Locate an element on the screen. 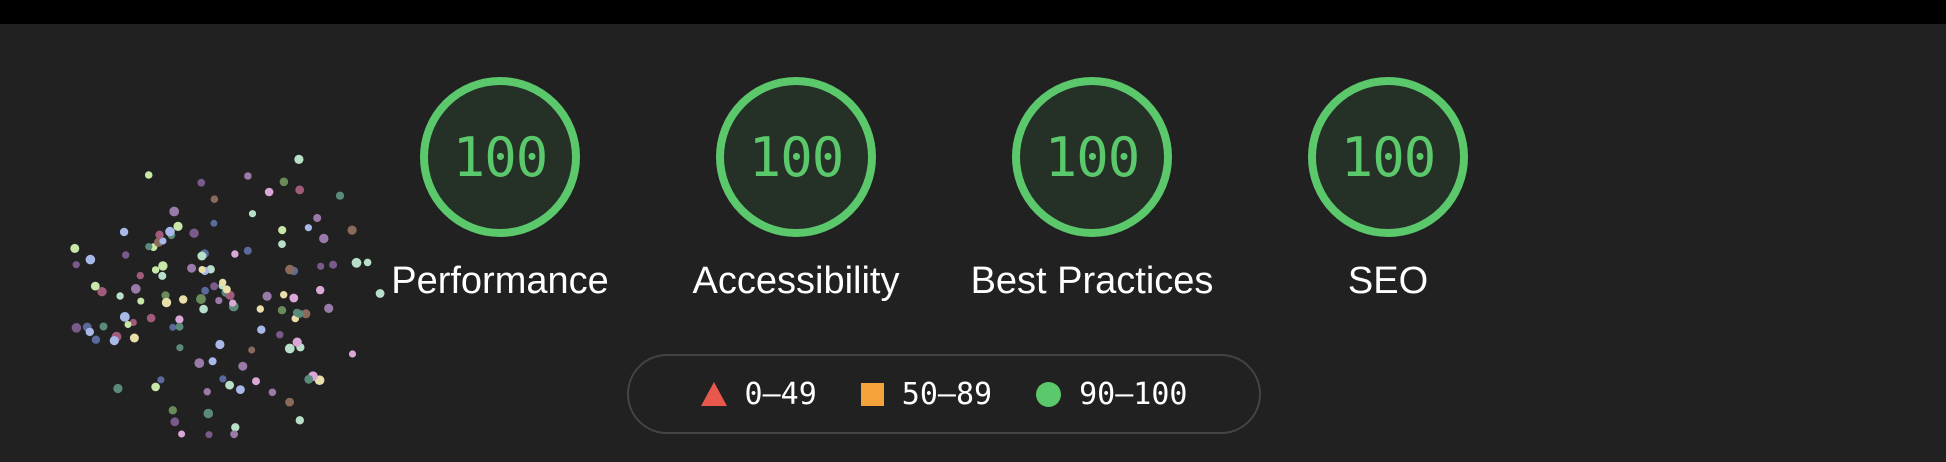 The width and height of the screenshot is (1946, 462). gauge-label: Accessibility is located at coordinates (796, 281).